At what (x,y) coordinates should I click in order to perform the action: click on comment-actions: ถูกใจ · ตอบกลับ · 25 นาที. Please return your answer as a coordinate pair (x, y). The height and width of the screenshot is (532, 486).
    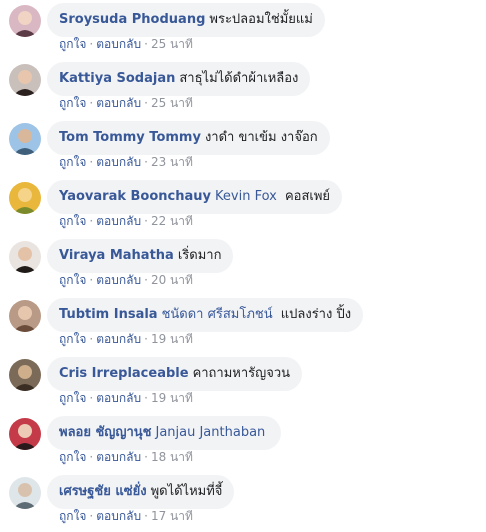
    Looking at the image, I should click on (126, 44).